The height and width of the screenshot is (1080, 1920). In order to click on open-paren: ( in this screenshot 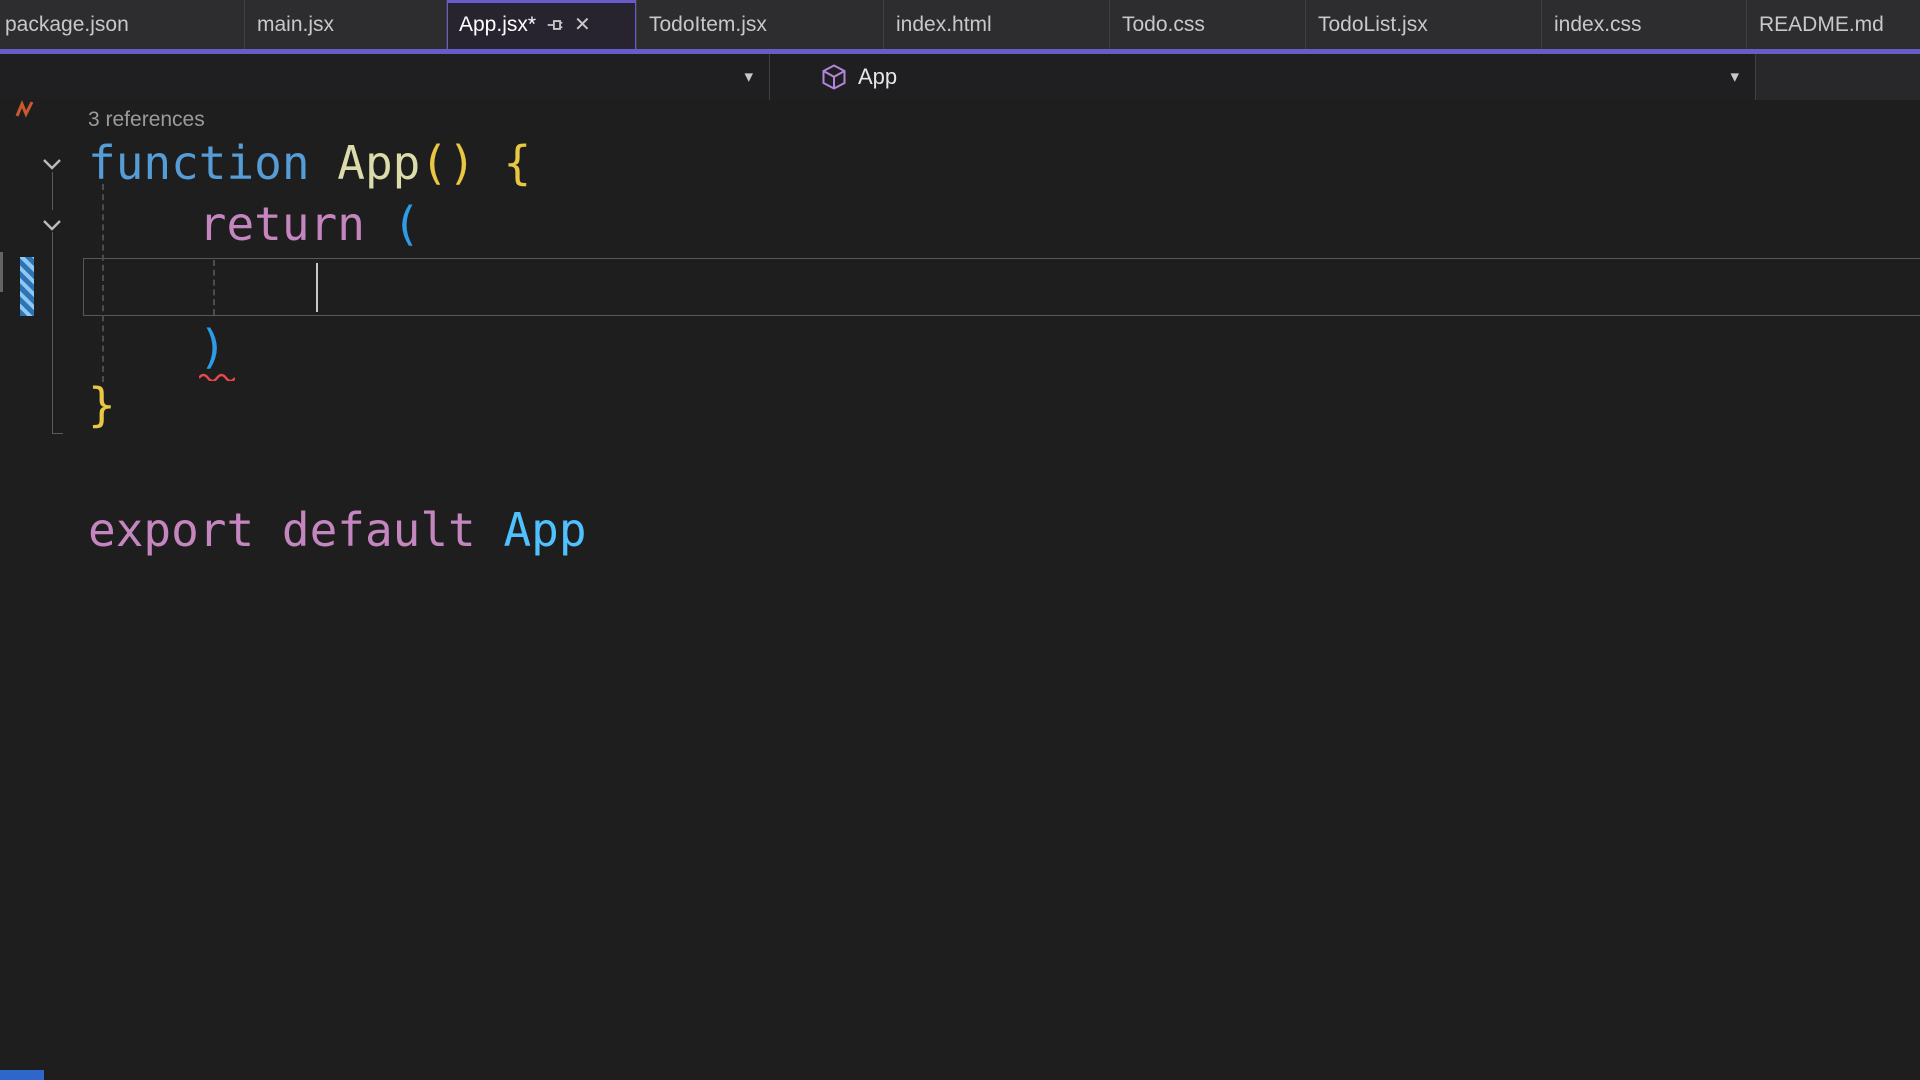, I will do `click(406, 224)`.